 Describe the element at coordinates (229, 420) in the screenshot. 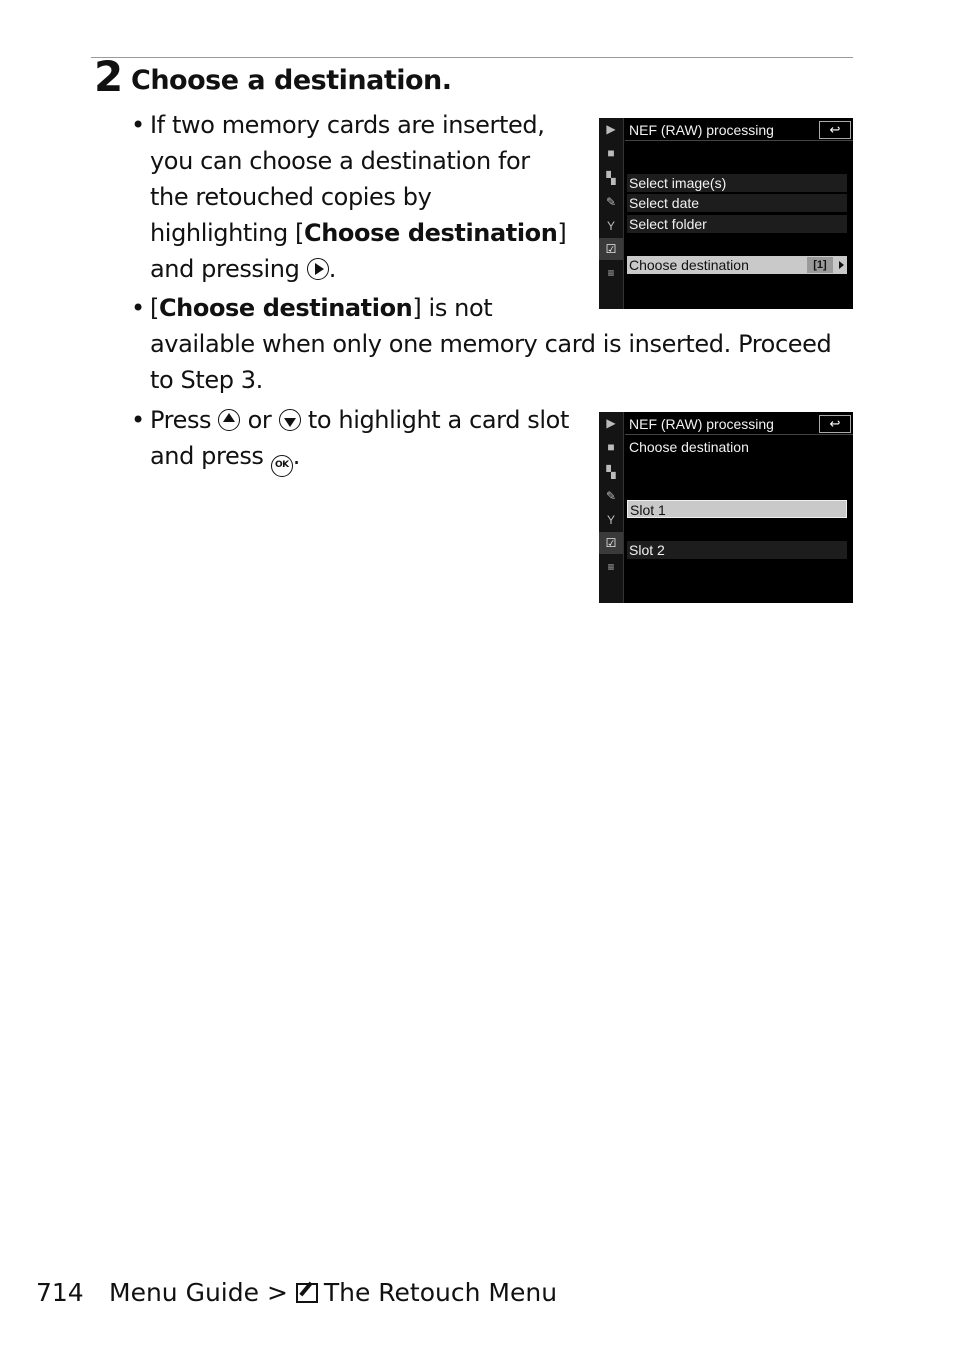

I see `multi-selector-up-icon` at that location.